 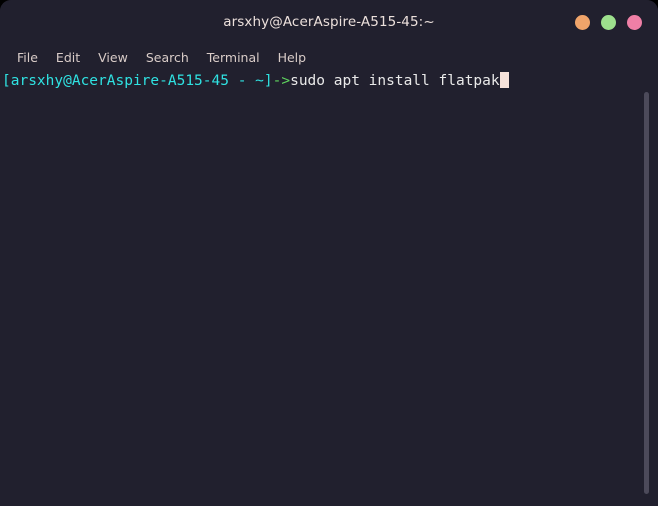 I want to click on menu-item-view: View, so click(x=113, y=57).